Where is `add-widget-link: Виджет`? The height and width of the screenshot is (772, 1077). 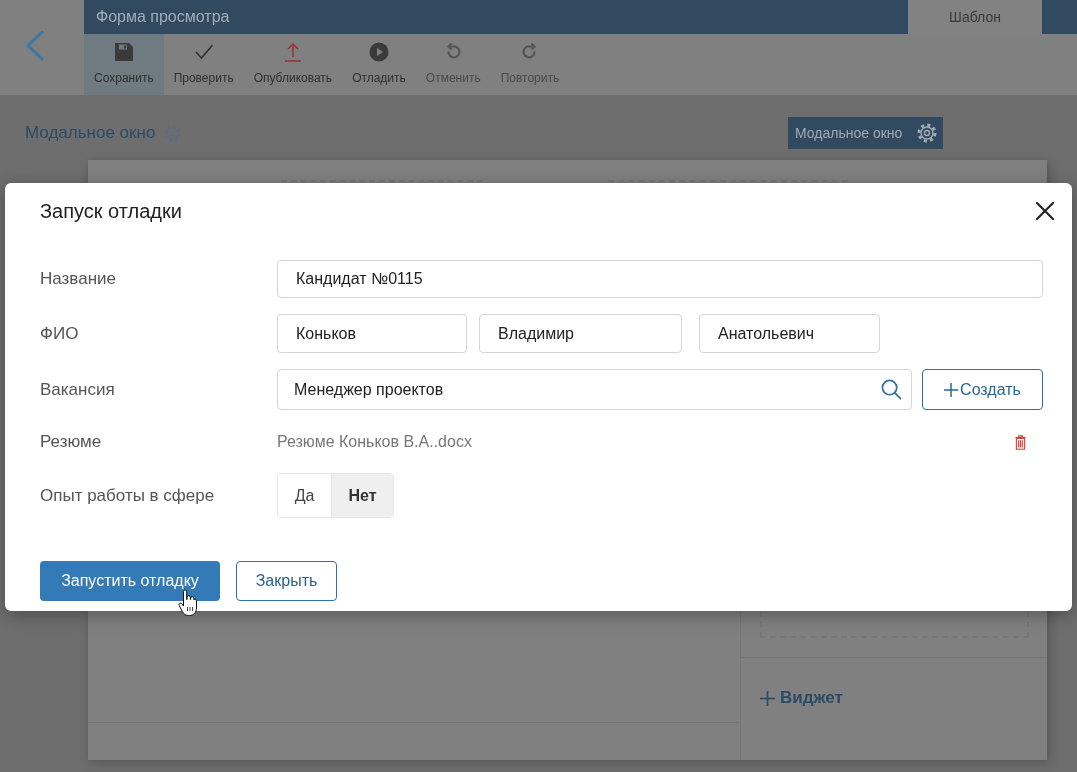 add-widget-link: Виджет is located at coordinates (801, 698).